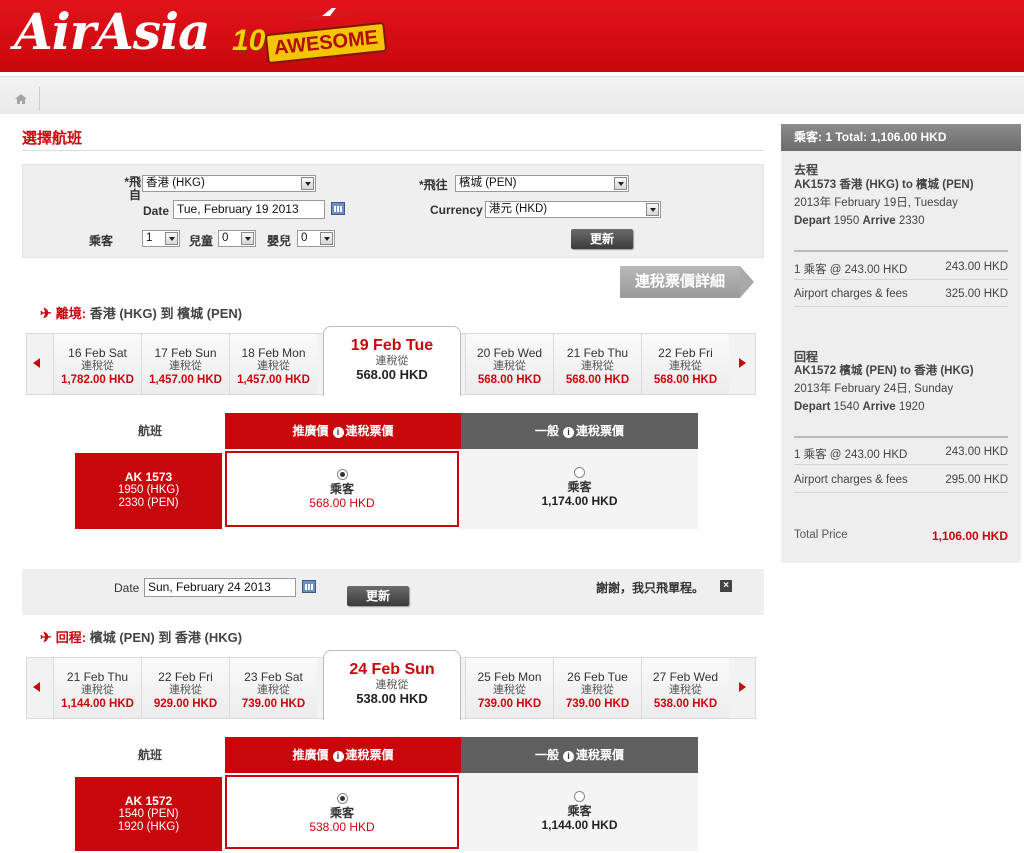  I want to click on flight-arr-time: 2330 (PEN), so click(148, 503).